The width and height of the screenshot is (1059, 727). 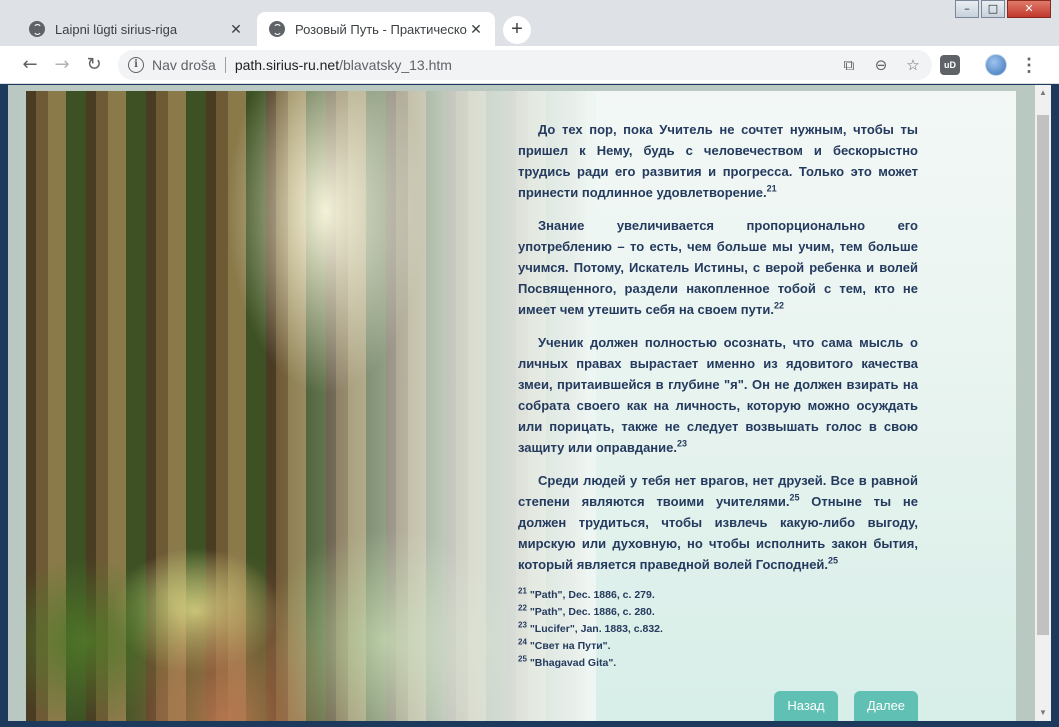 I want to click on footnote: 24 "Свет на Пути"., so click(x=718, y=646).